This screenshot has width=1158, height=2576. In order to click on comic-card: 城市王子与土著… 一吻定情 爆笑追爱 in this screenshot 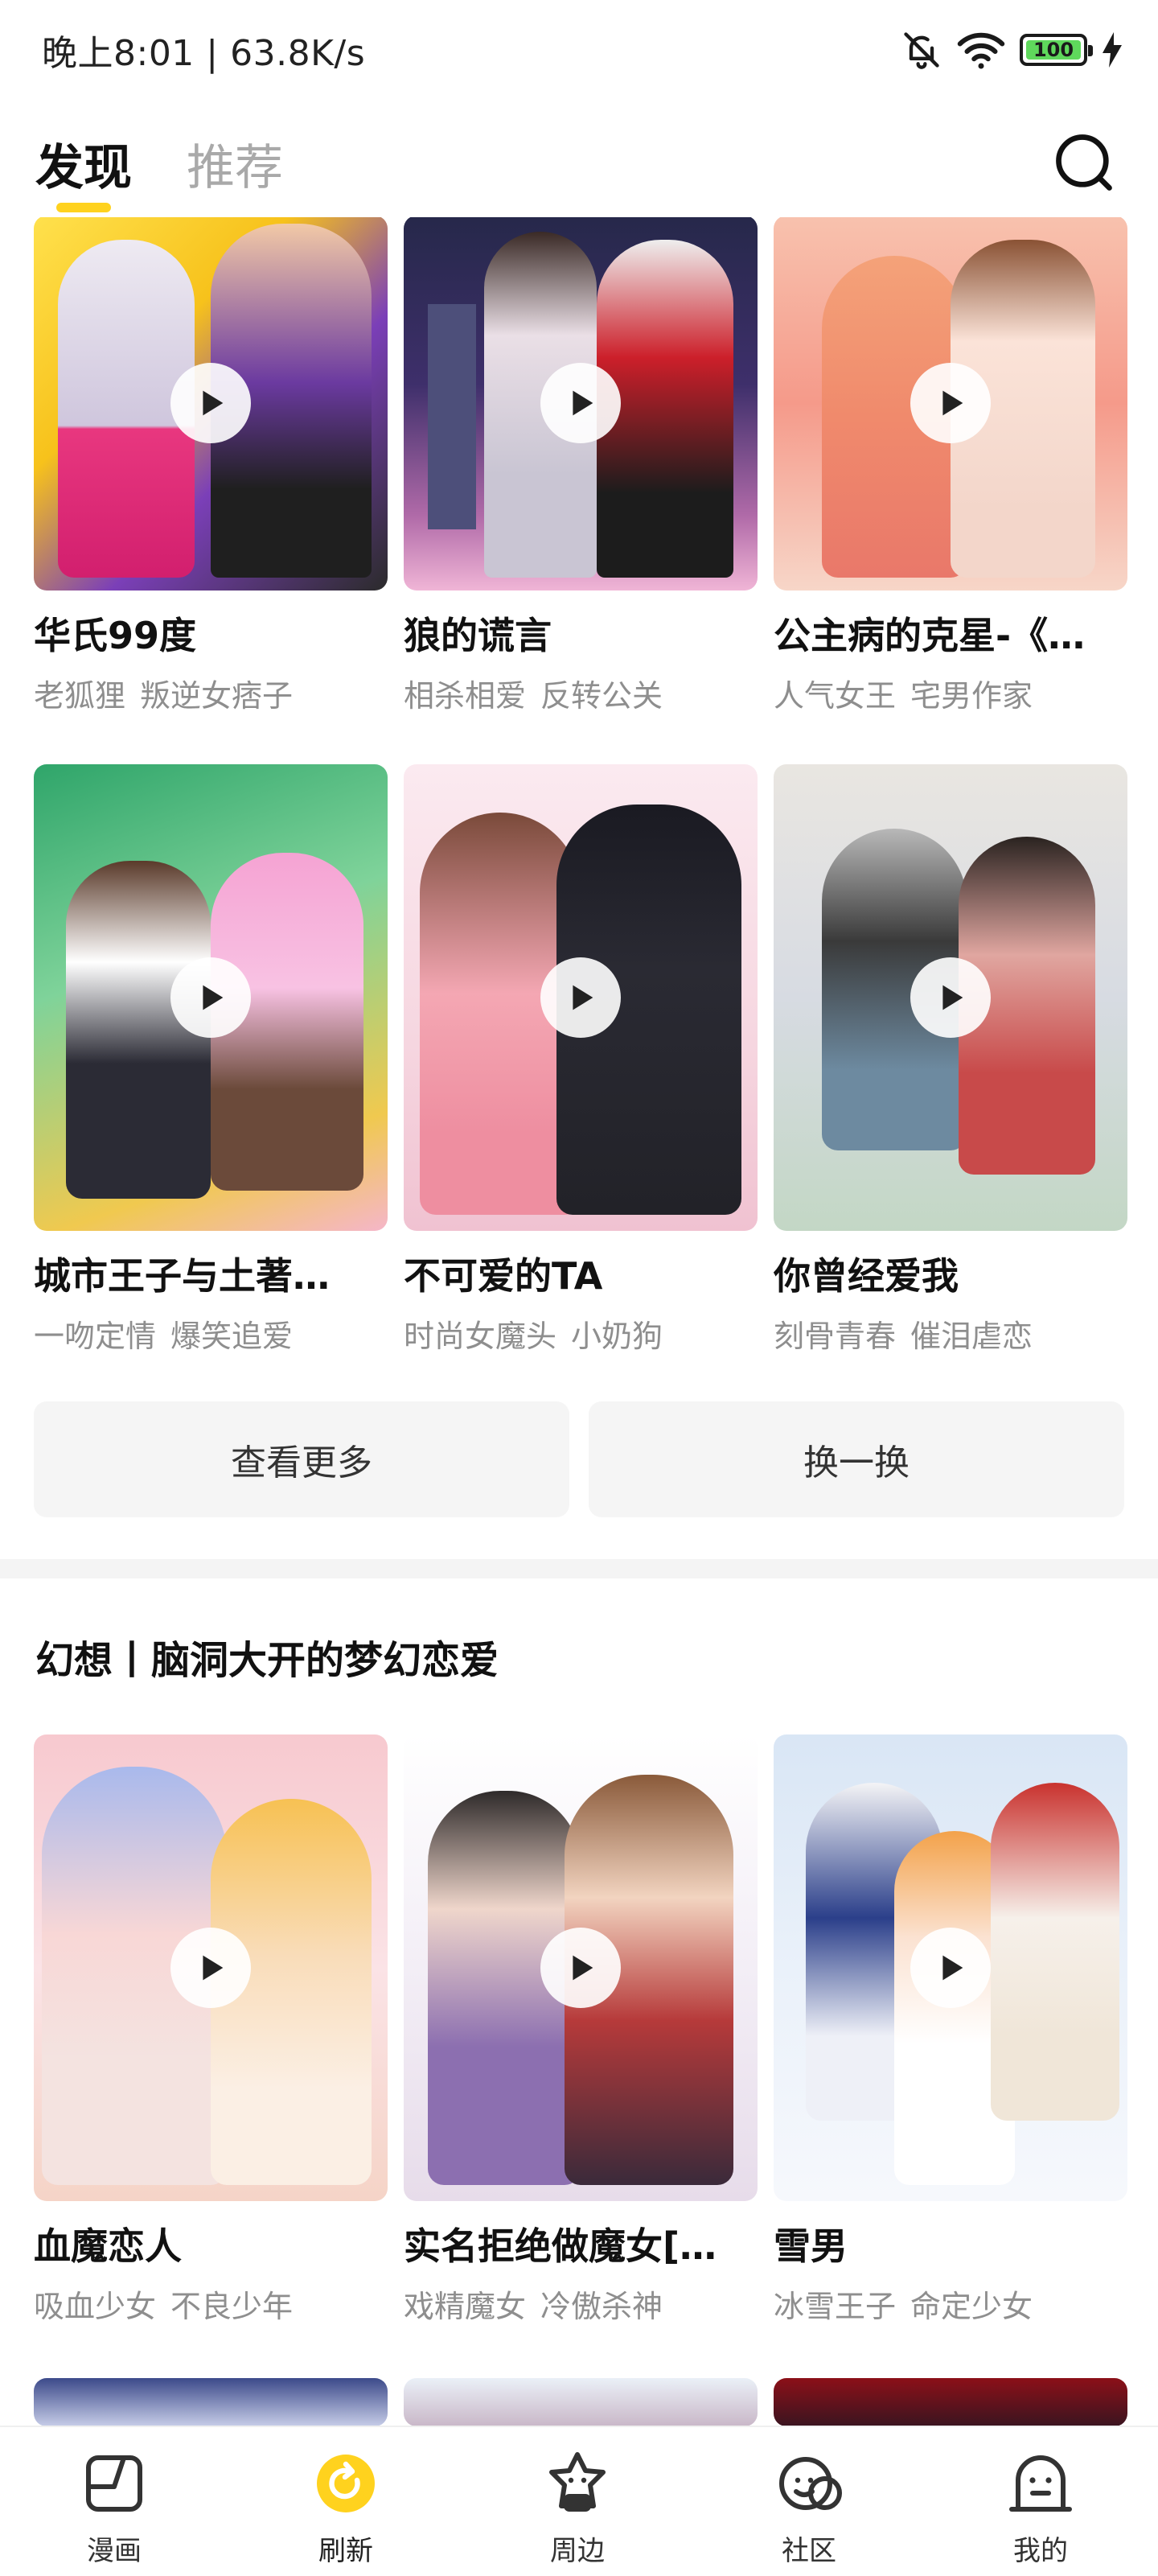, I will do `click(211, 1060)`.